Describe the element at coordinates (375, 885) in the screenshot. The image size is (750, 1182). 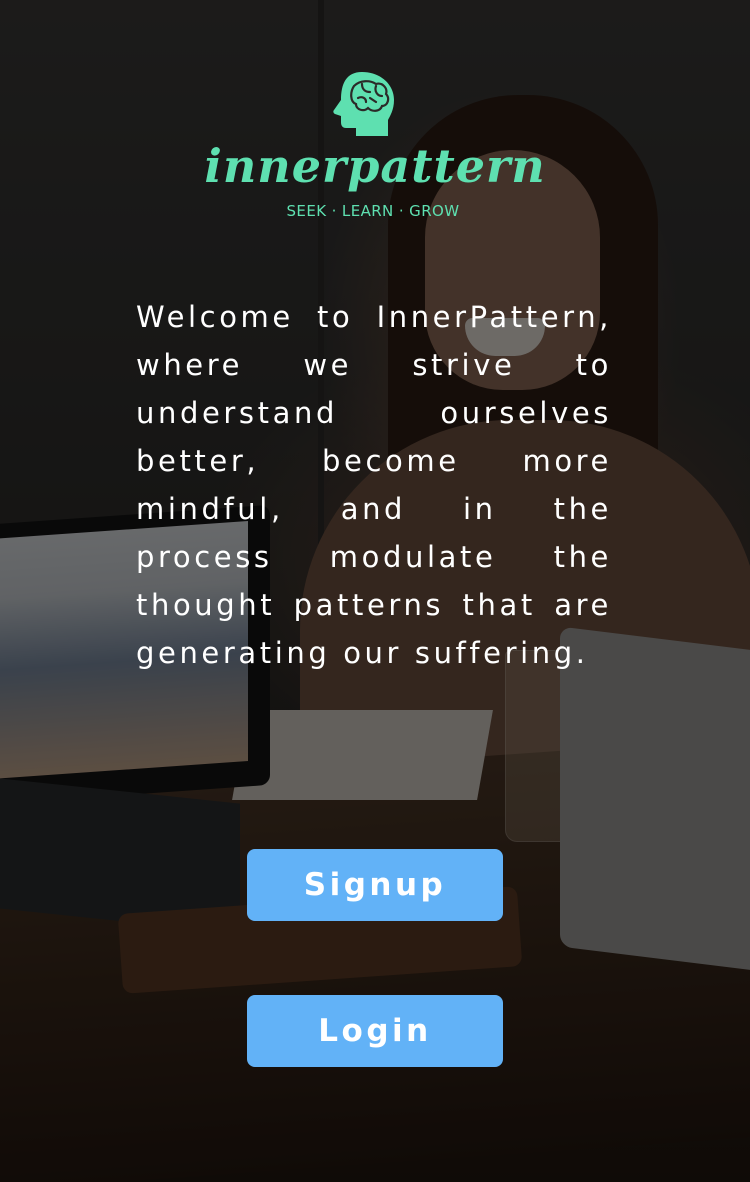
I see `signup-button: Signup` at that location.